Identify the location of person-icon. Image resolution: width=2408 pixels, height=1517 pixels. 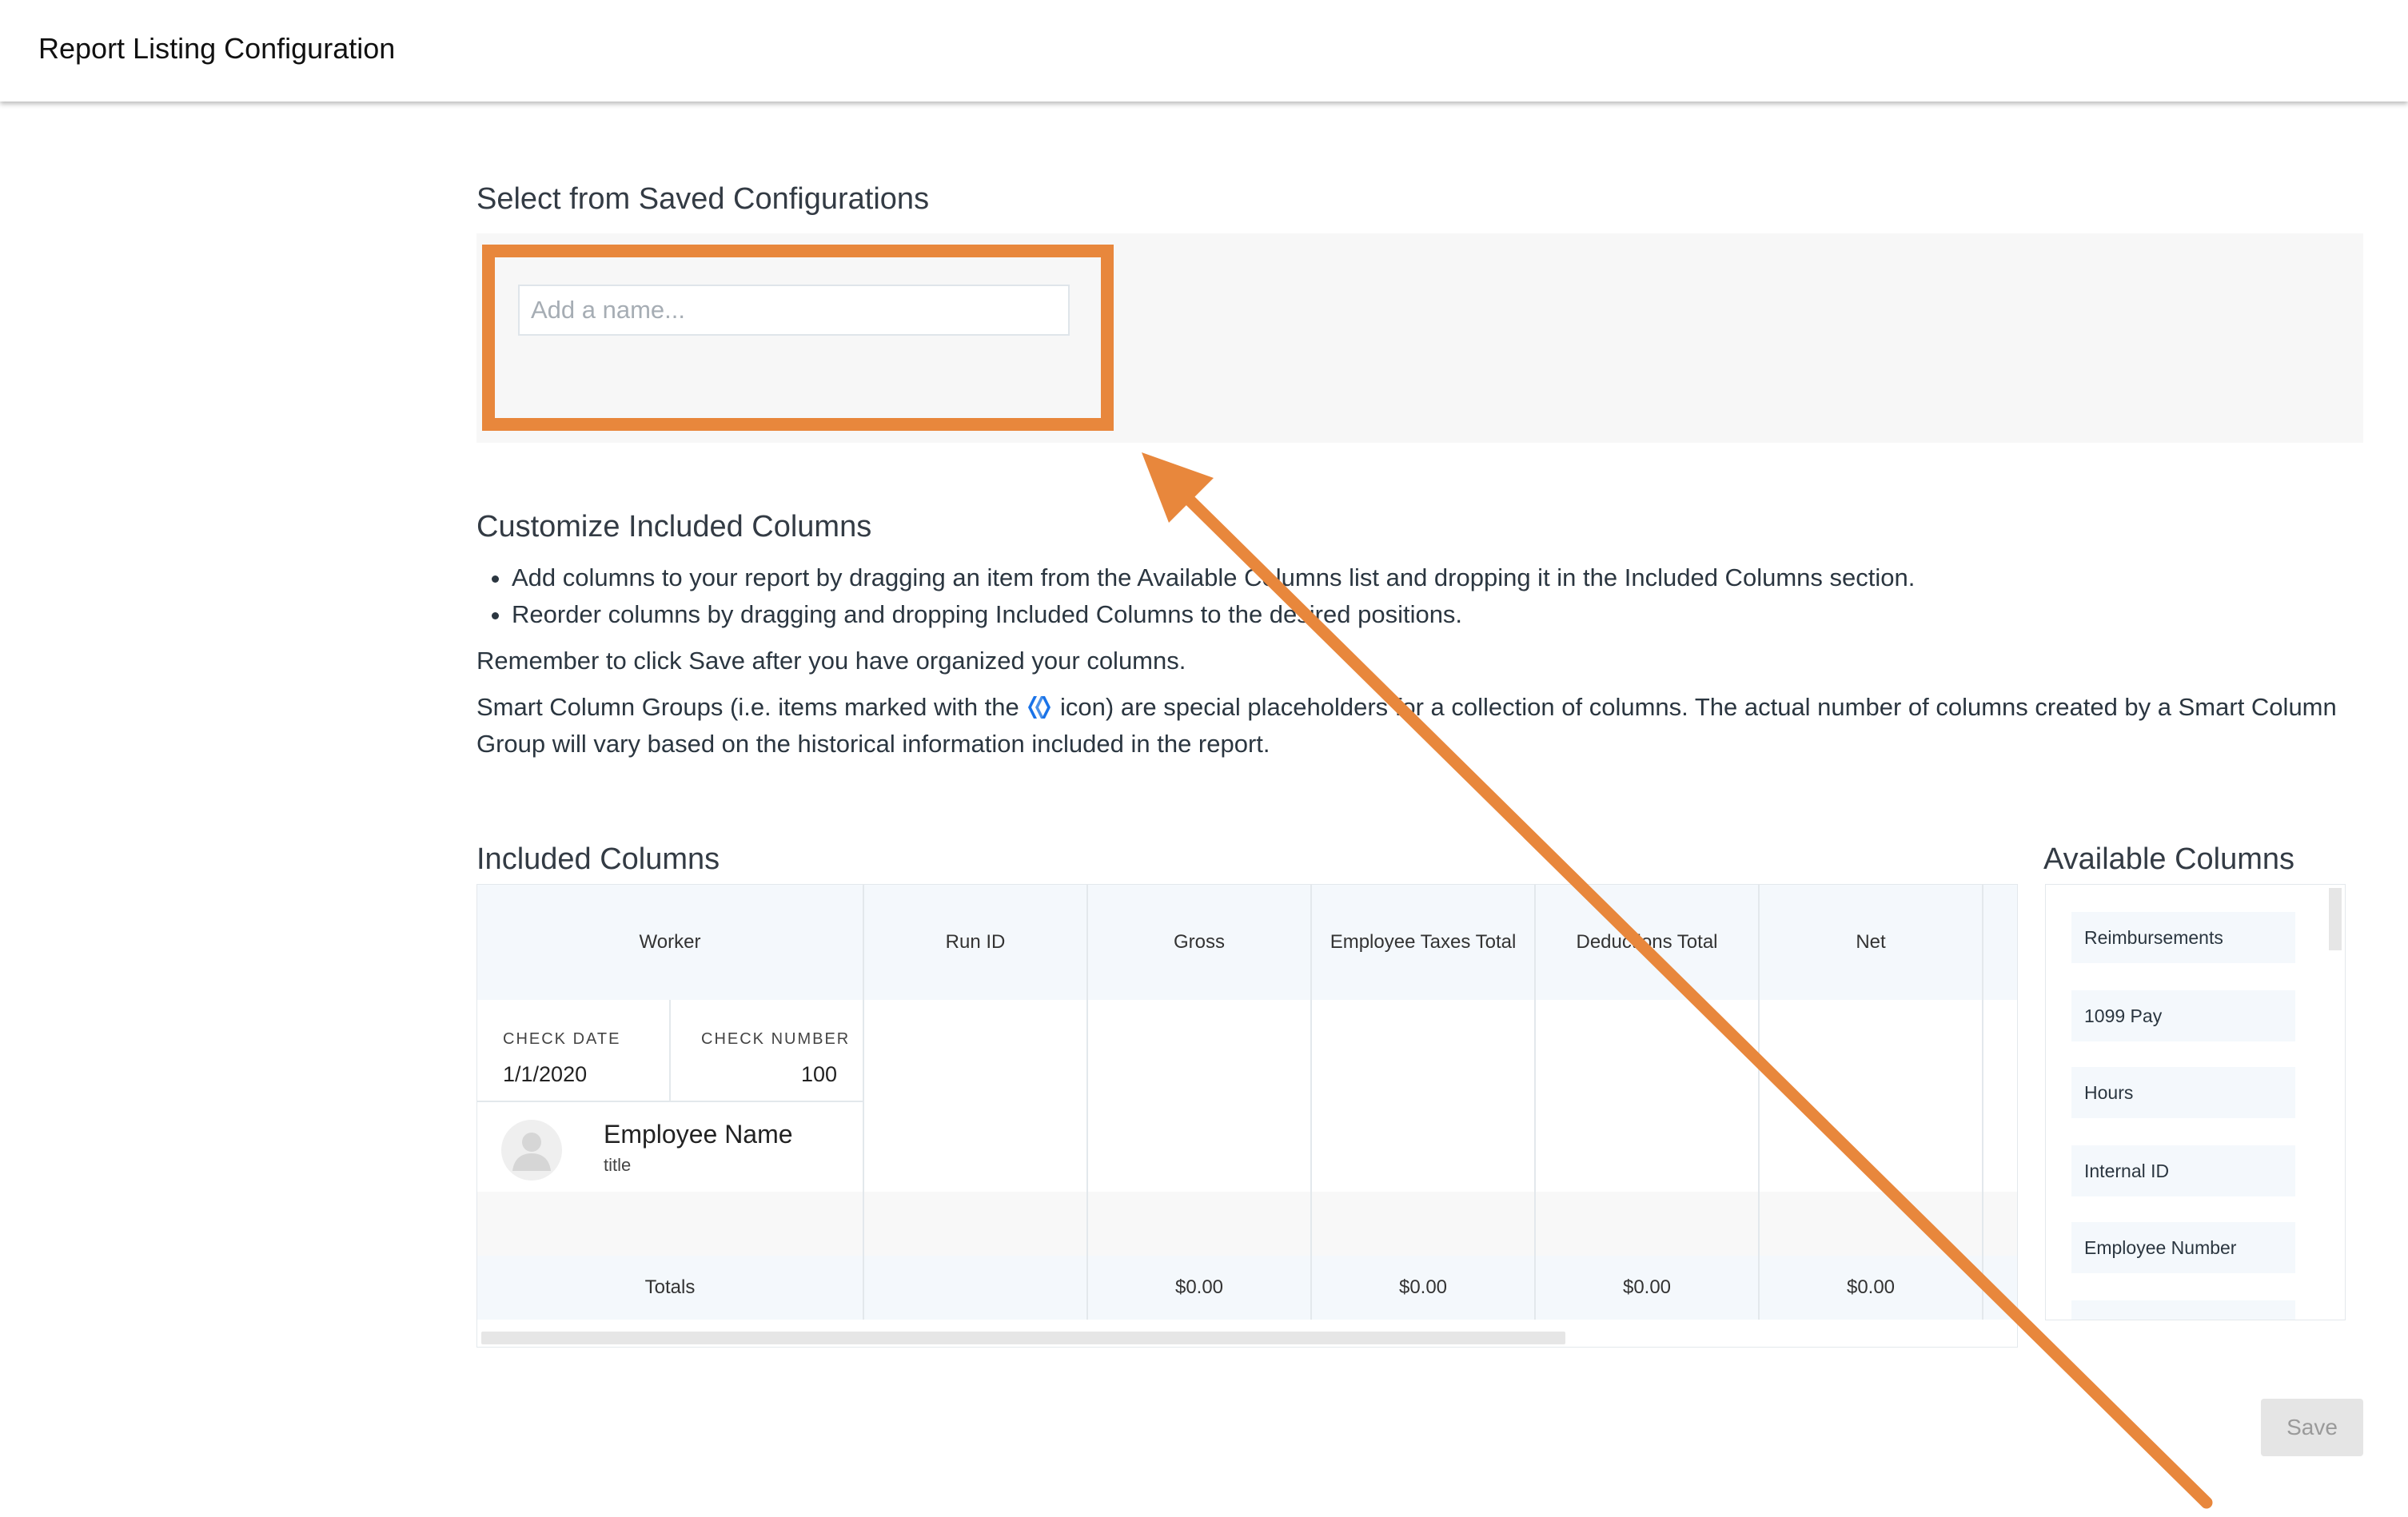
(531, 1152).